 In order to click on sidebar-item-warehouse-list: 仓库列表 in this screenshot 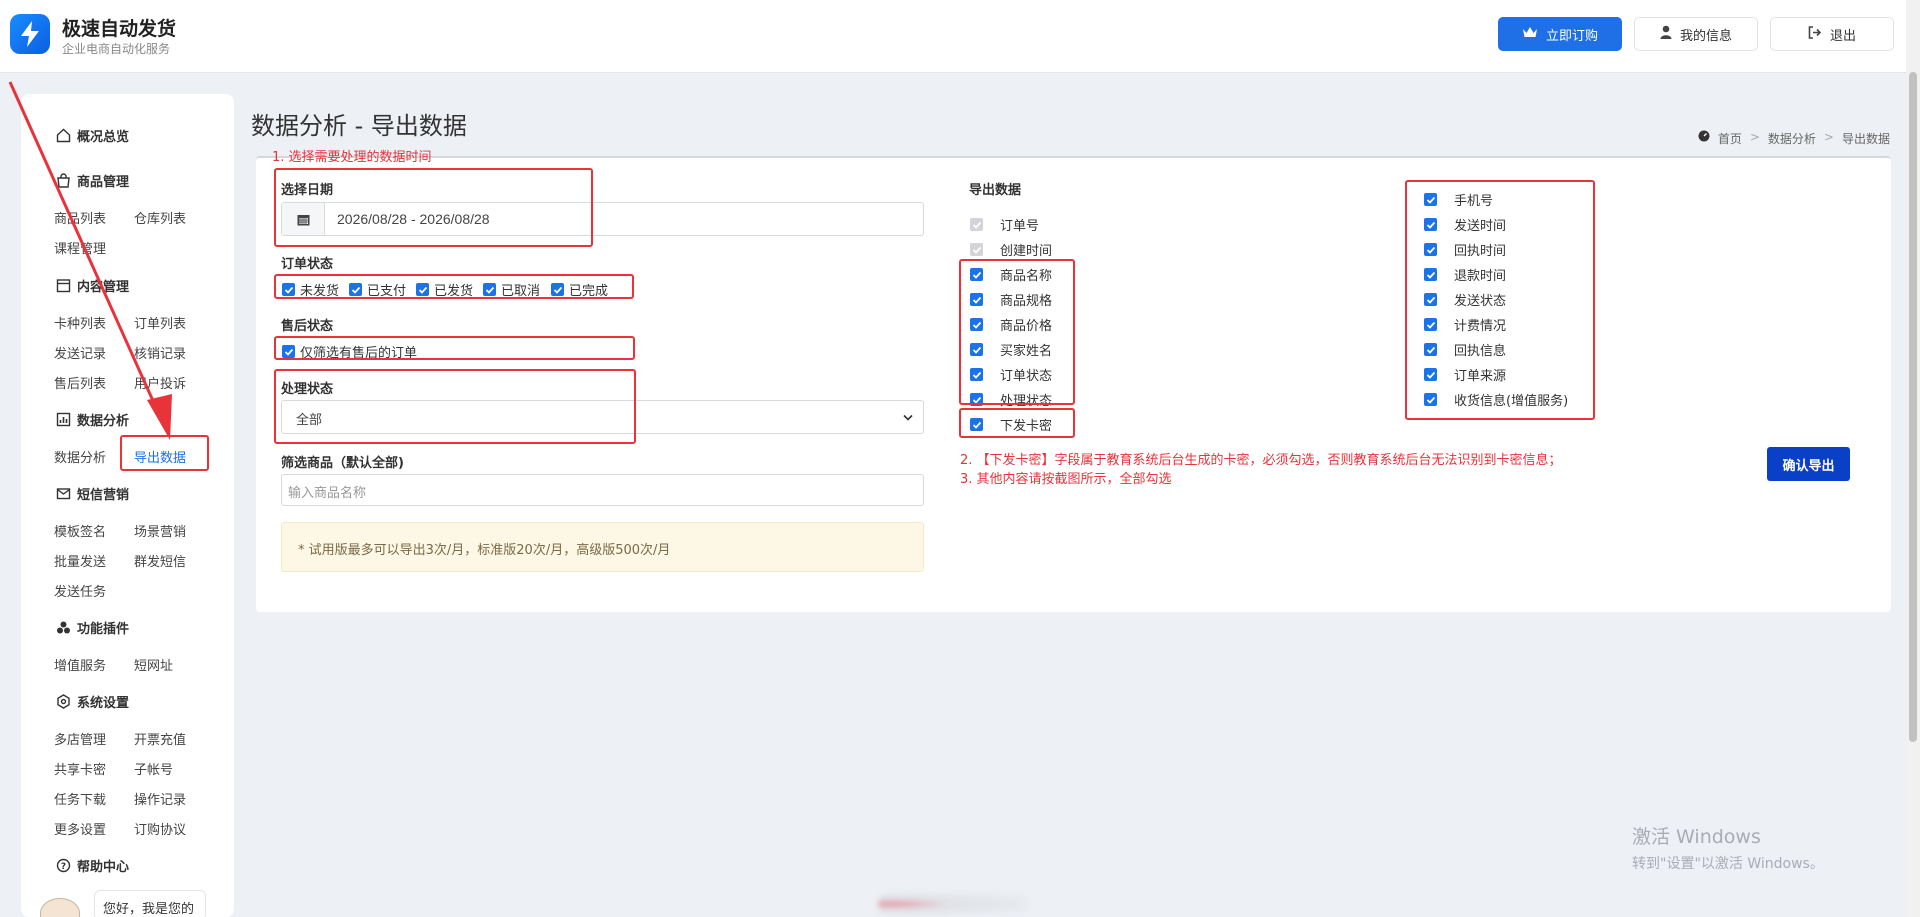, I will do `click(160, 217)`.